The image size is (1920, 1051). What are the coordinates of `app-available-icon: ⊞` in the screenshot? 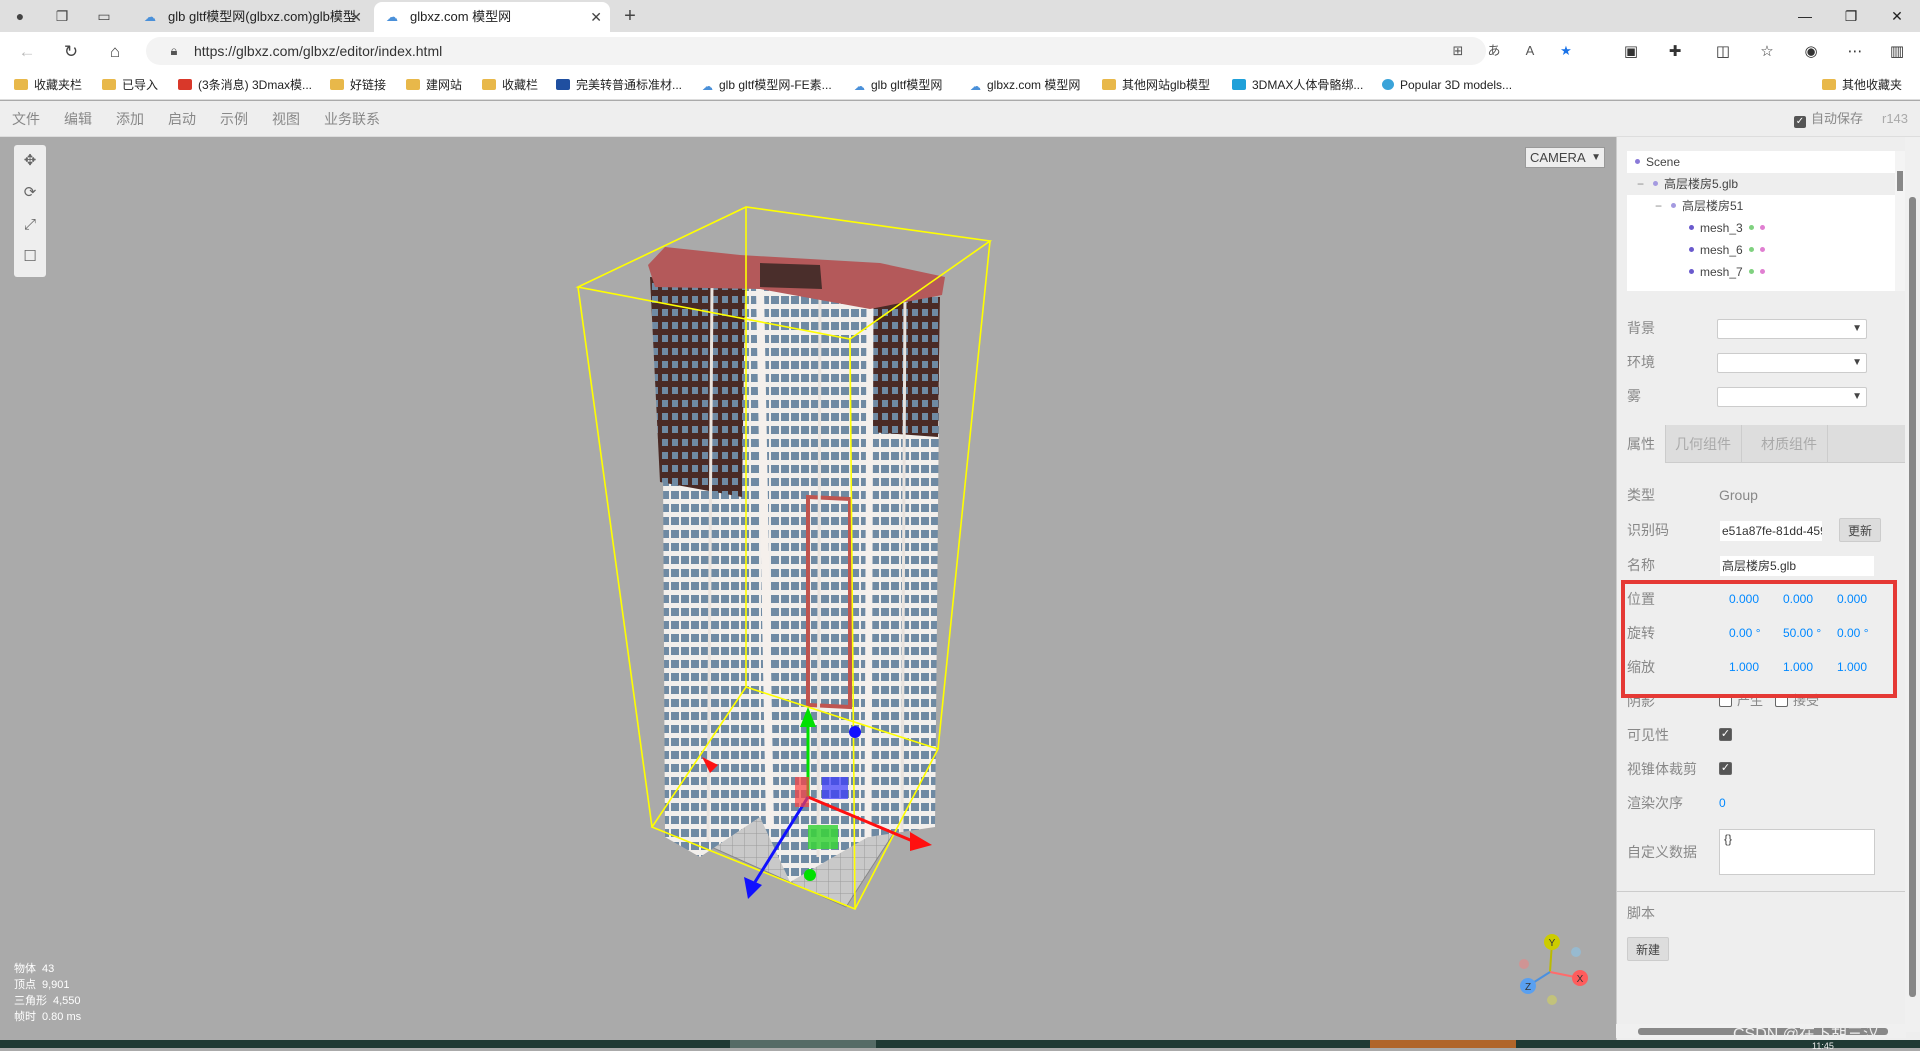 It's located at (1458, 51).